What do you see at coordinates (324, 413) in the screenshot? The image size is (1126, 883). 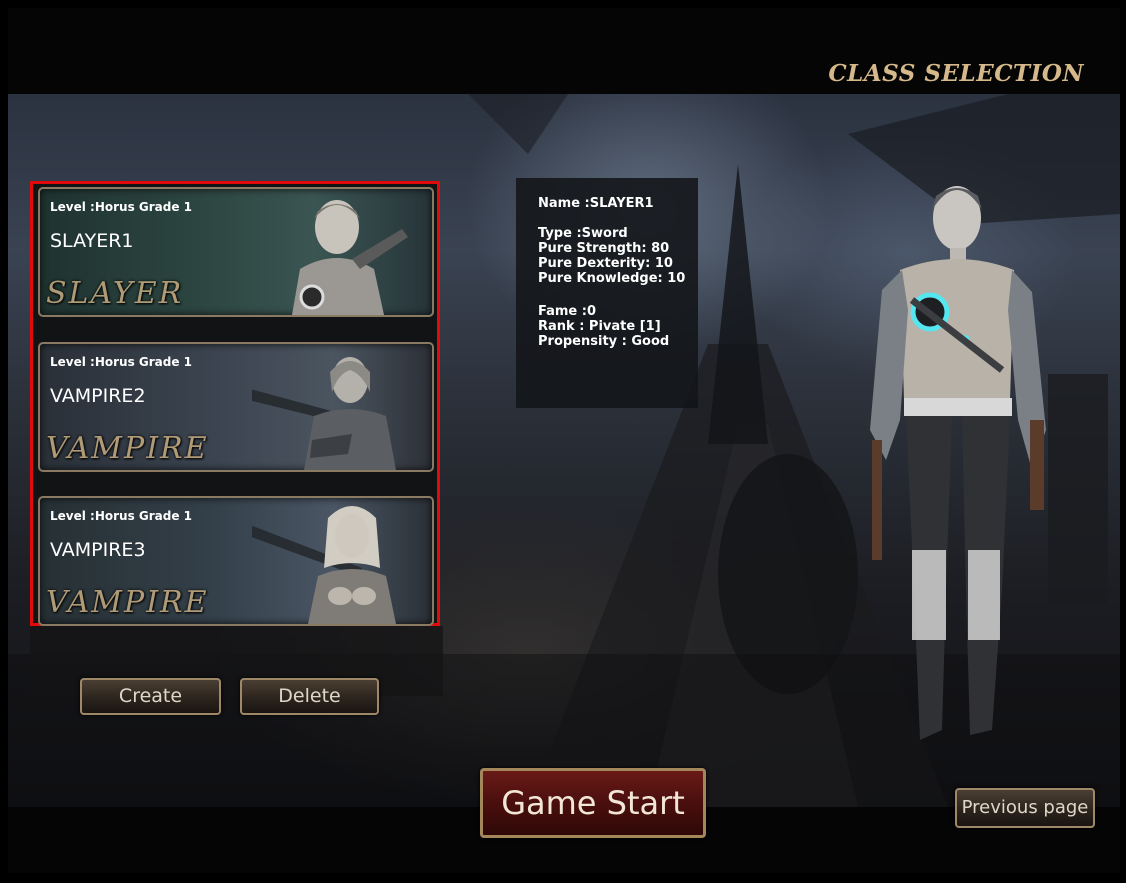 I see `vampire-male-portrait-icon` at bounding box center [324, 413].